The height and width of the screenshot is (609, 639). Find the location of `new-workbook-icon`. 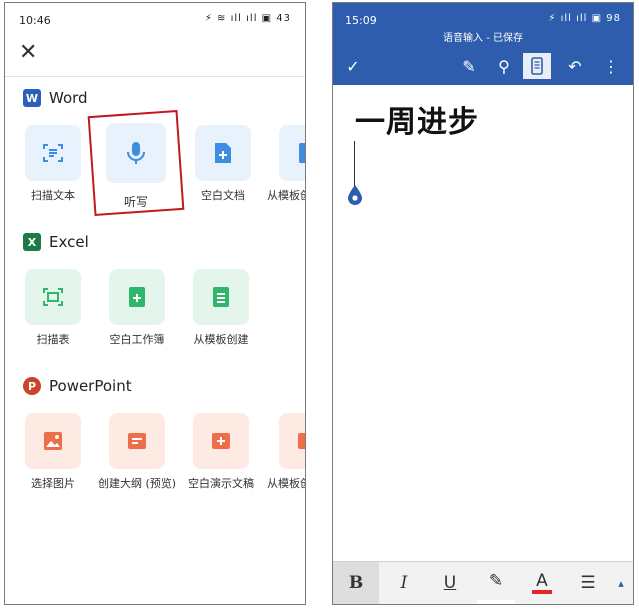

new-workbook-icon is located at coordinates (137, 297).